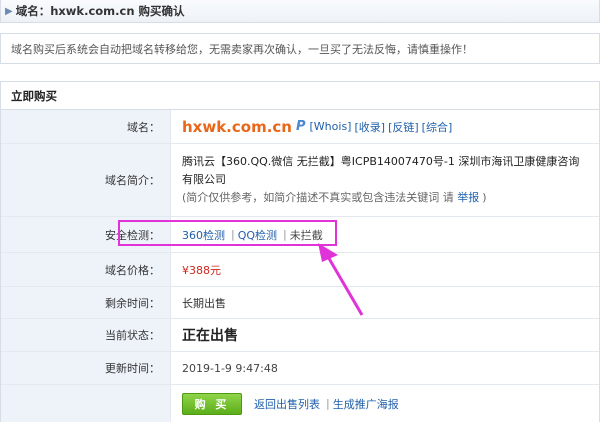 The height and width of the screenshot is (422, 600). What do you see at coordinates (203, 235) in the screenshot?
I see `check-360-link: 360检测` at bounding box center [203, 235].